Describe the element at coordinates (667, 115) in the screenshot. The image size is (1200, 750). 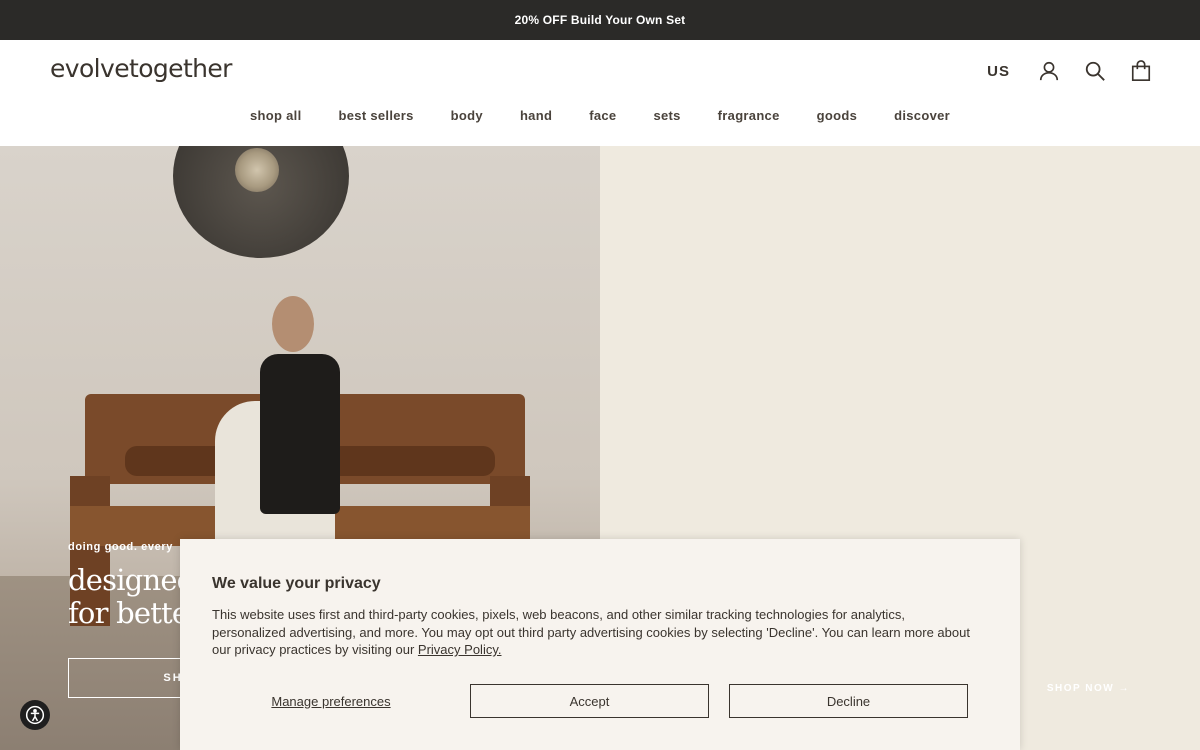
I see `nav-item-sets: sets` at that location.